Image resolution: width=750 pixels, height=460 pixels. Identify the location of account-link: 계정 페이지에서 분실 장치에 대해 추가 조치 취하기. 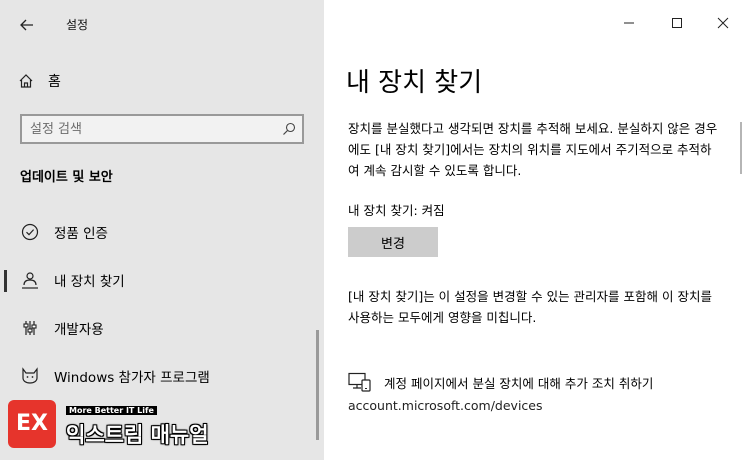
(500, 382).